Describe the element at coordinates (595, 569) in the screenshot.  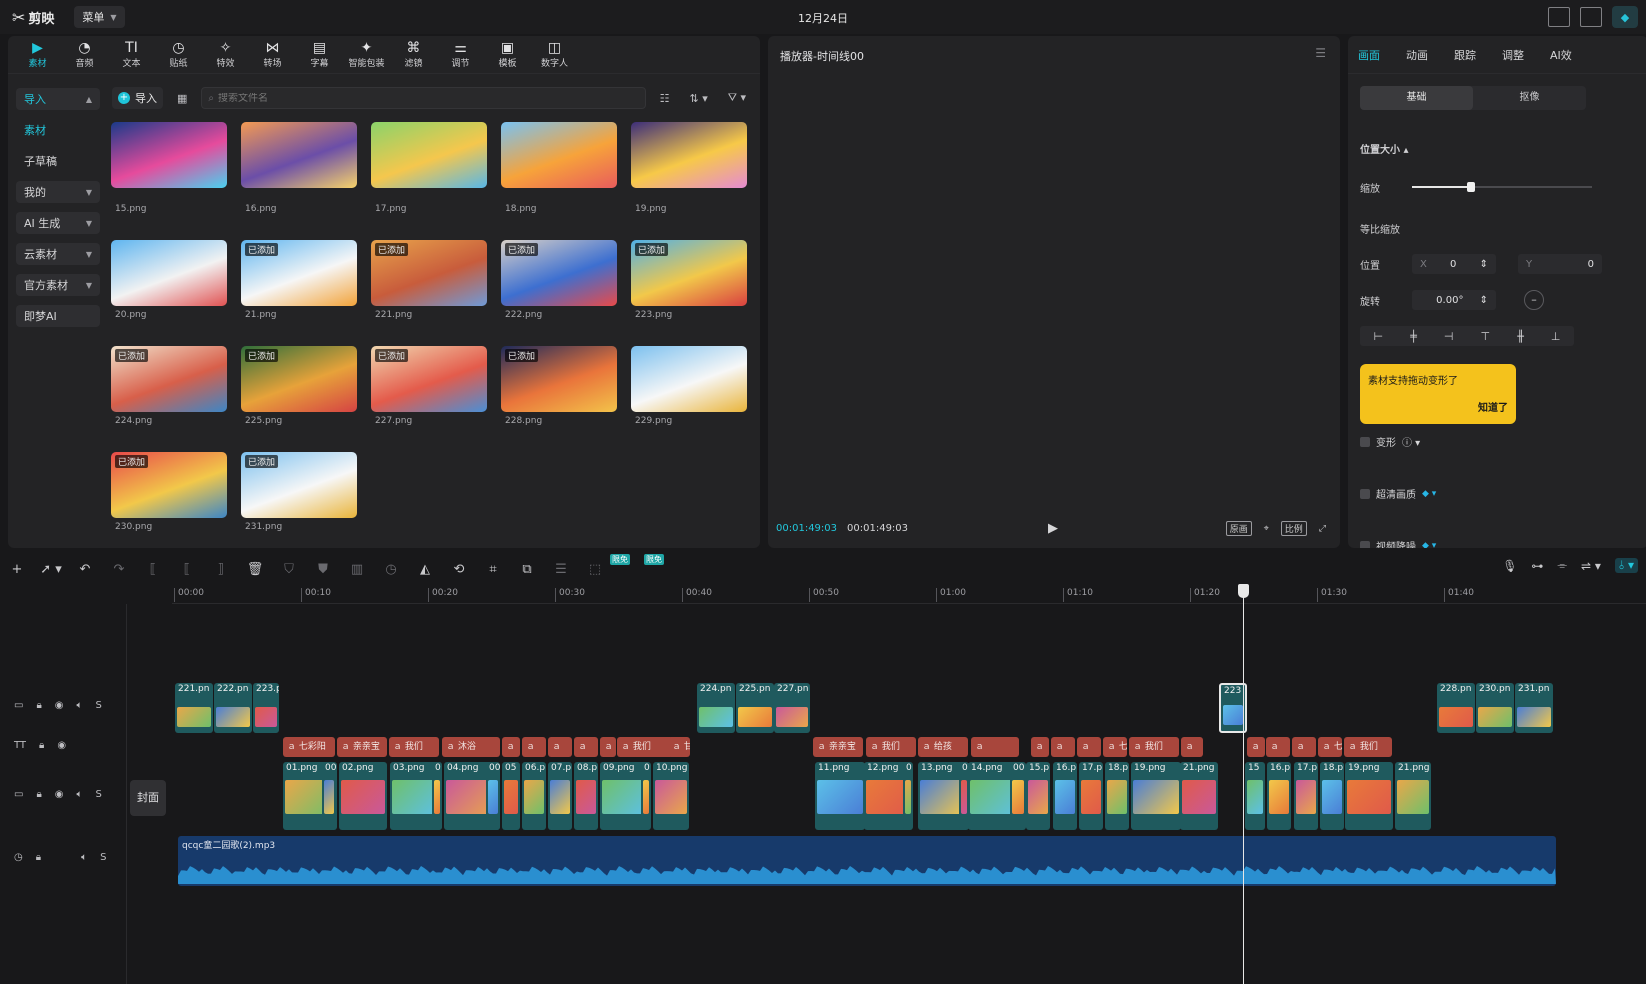
I see `auto-reframe-icon: ⬚` at that location.